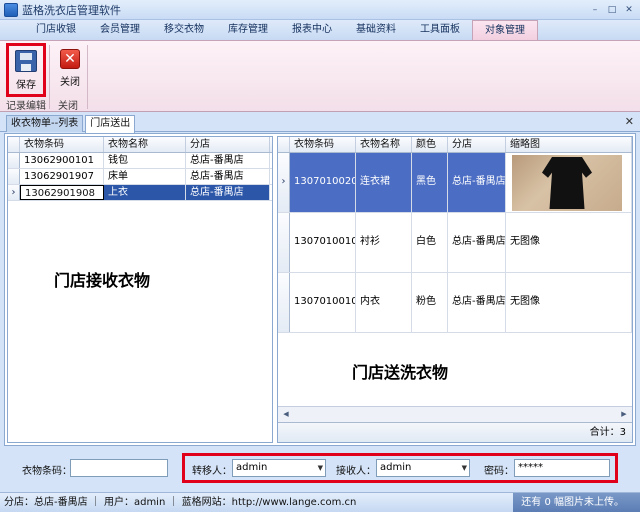 The width and height of the screenshot is (640, 512). I want to click on ribbon-toolbar: 保存 ✕ 关闭 记录编辑 关闭, so click(320, 76).